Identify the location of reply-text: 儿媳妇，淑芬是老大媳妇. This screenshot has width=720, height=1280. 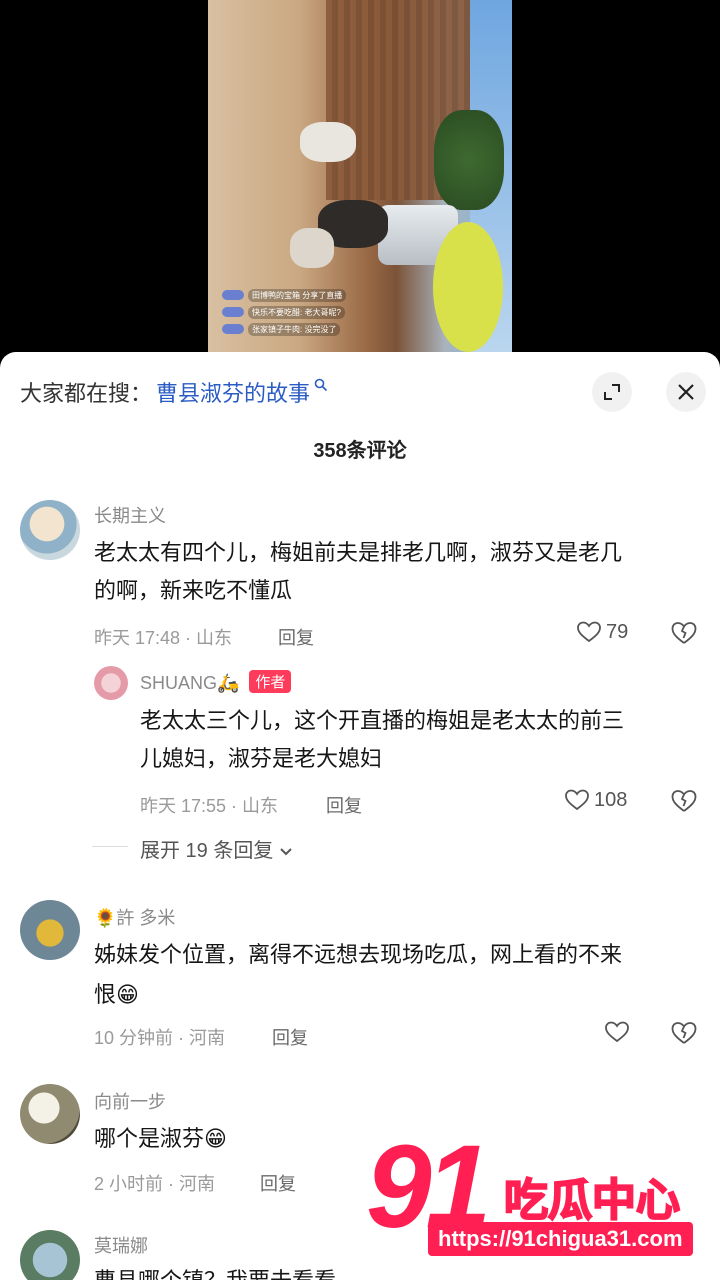
(261, 758).